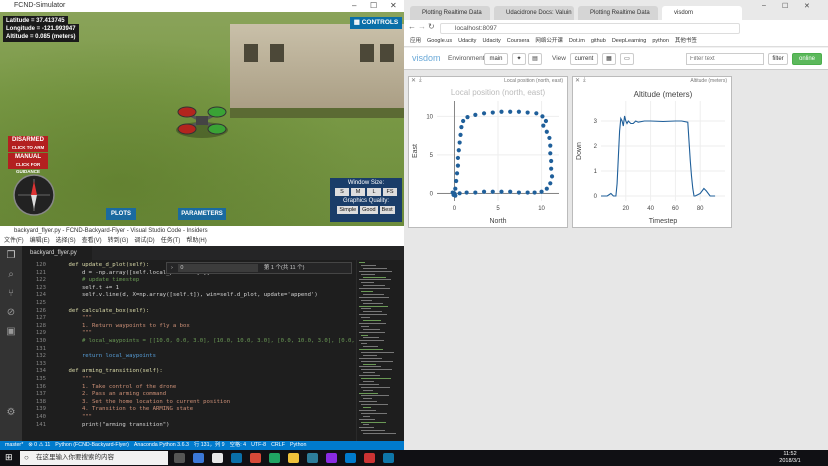 The image size is (828, 466). I want to click on taskbar-search: 在这里输入你要搜索的内容, so click(94, 458).